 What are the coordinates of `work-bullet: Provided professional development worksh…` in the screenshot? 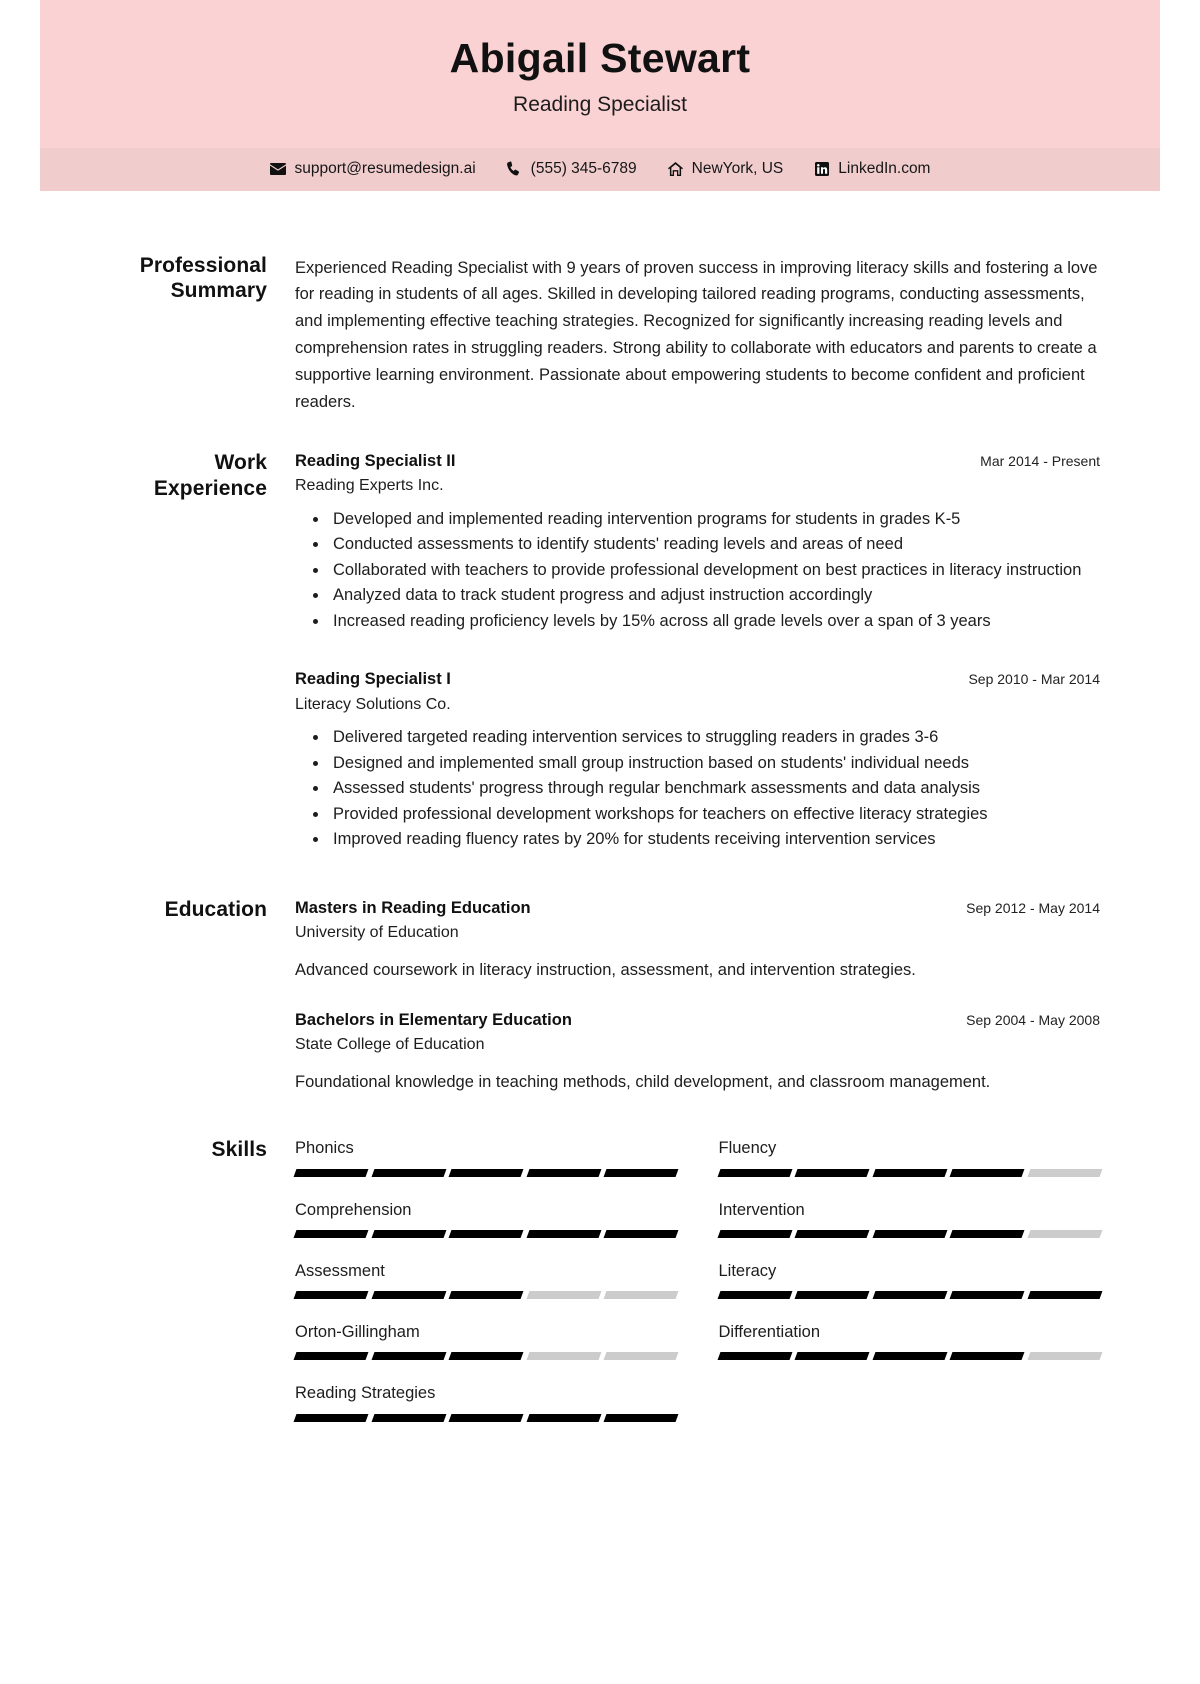 It's located at (714, 815).